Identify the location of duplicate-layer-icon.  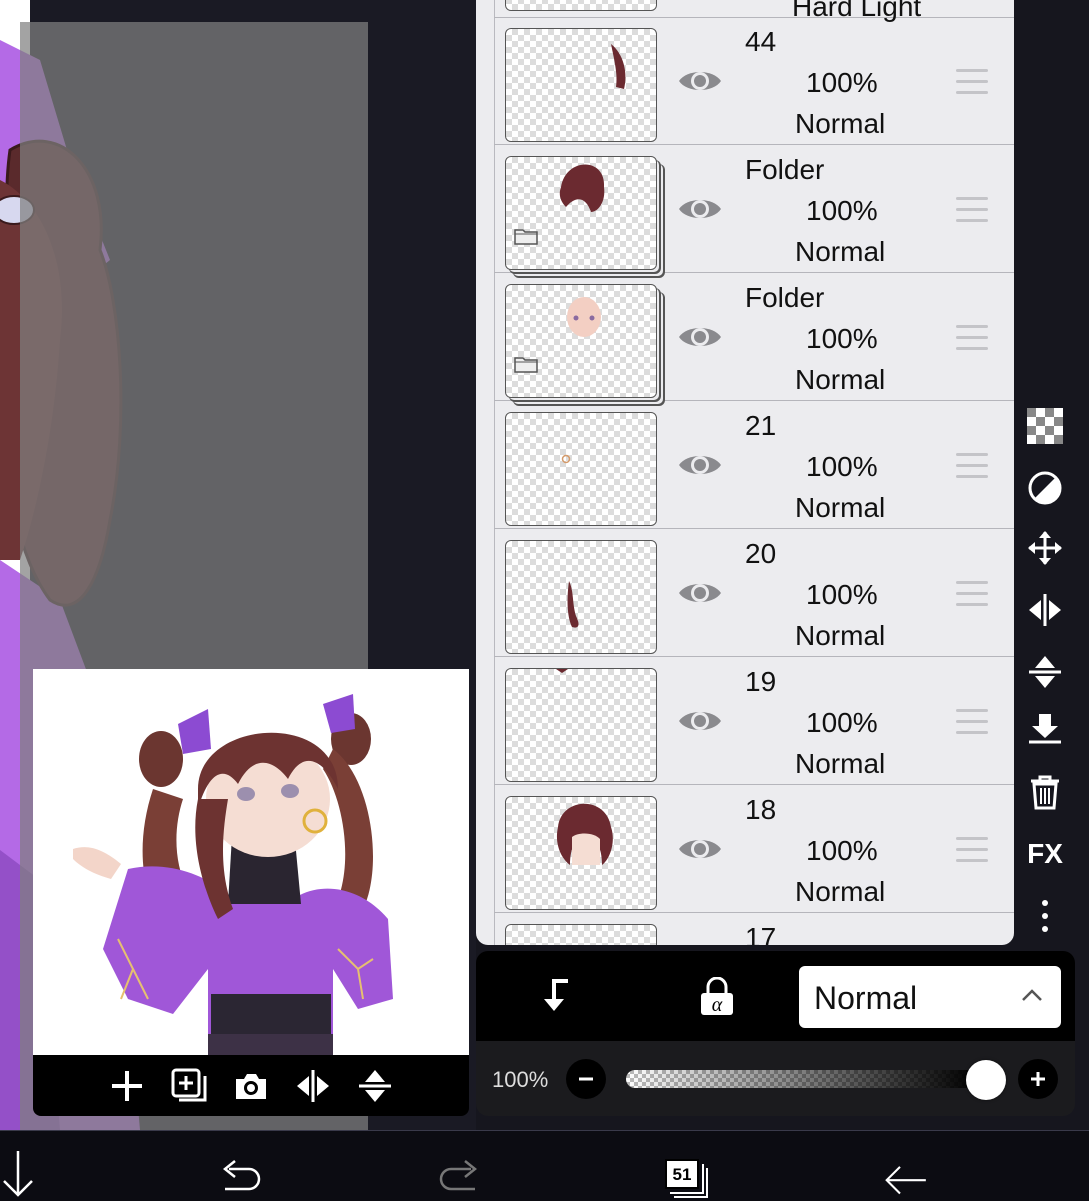
(189, 1084).